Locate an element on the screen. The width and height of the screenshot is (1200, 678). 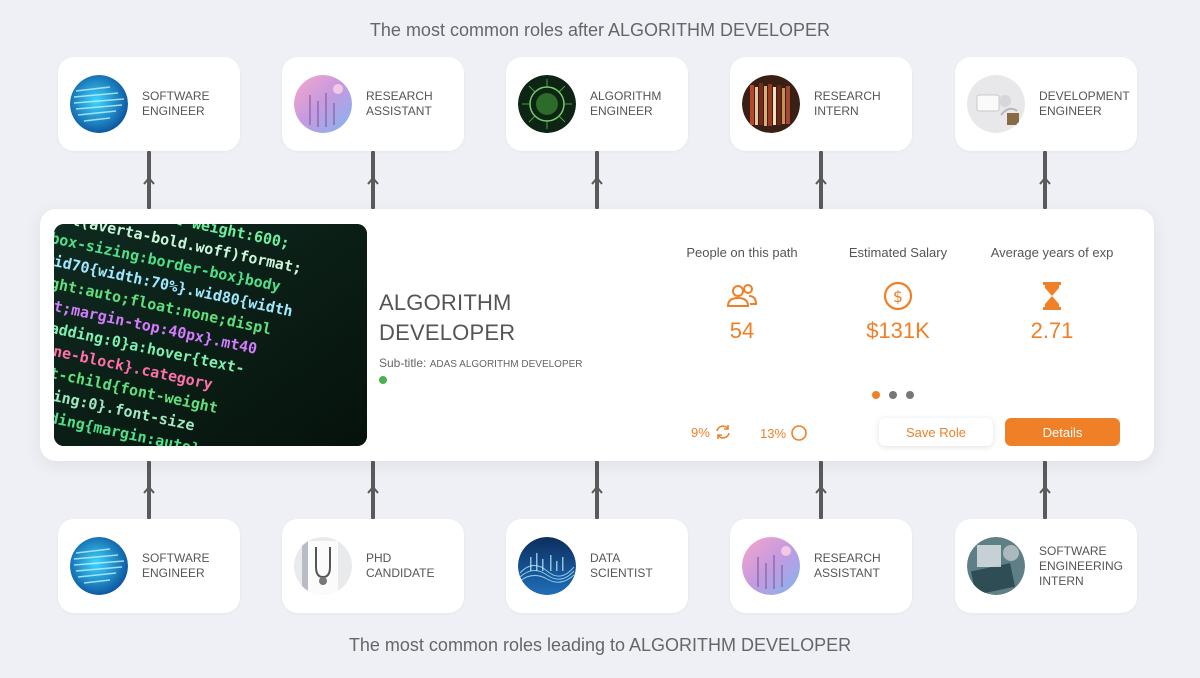
previous-role-card-research-assistant: RESEARCH ASSISTANT is located at coordinates (821, 566).